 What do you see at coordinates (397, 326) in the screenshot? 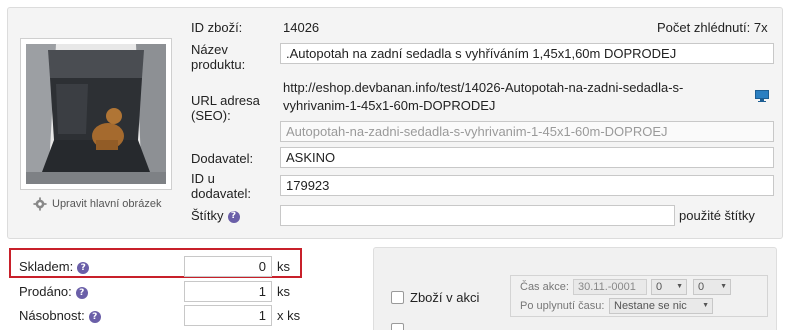
I see `second-checkbox` at bounding box center [397, 326].